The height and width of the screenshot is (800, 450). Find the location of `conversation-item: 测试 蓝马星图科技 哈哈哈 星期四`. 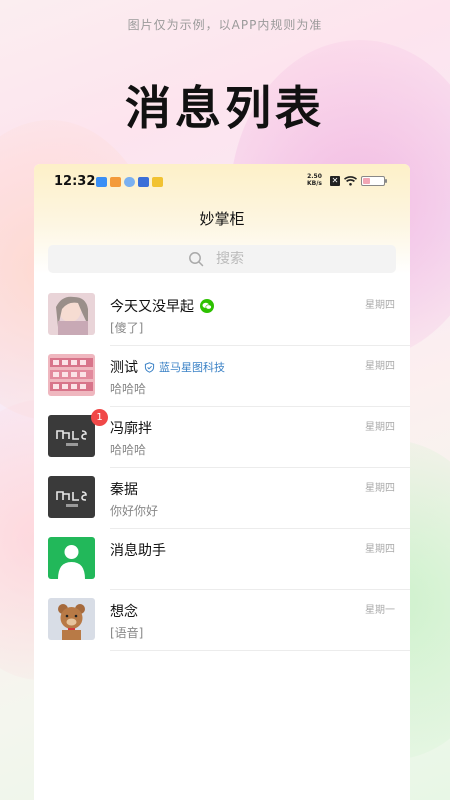

conversation-item: 测试 蓝马星图科技 哈哈哈 星期四 is located at coordinates (222, 376).